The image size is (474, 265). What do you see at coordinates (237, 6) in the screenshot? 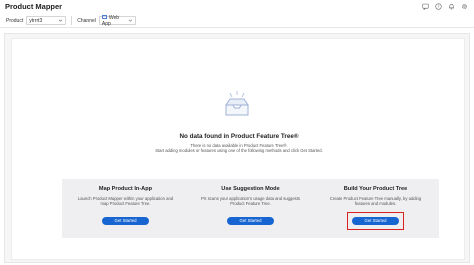
I see `top-bar: Product Mapper ?` at bounding box center [237, 6].